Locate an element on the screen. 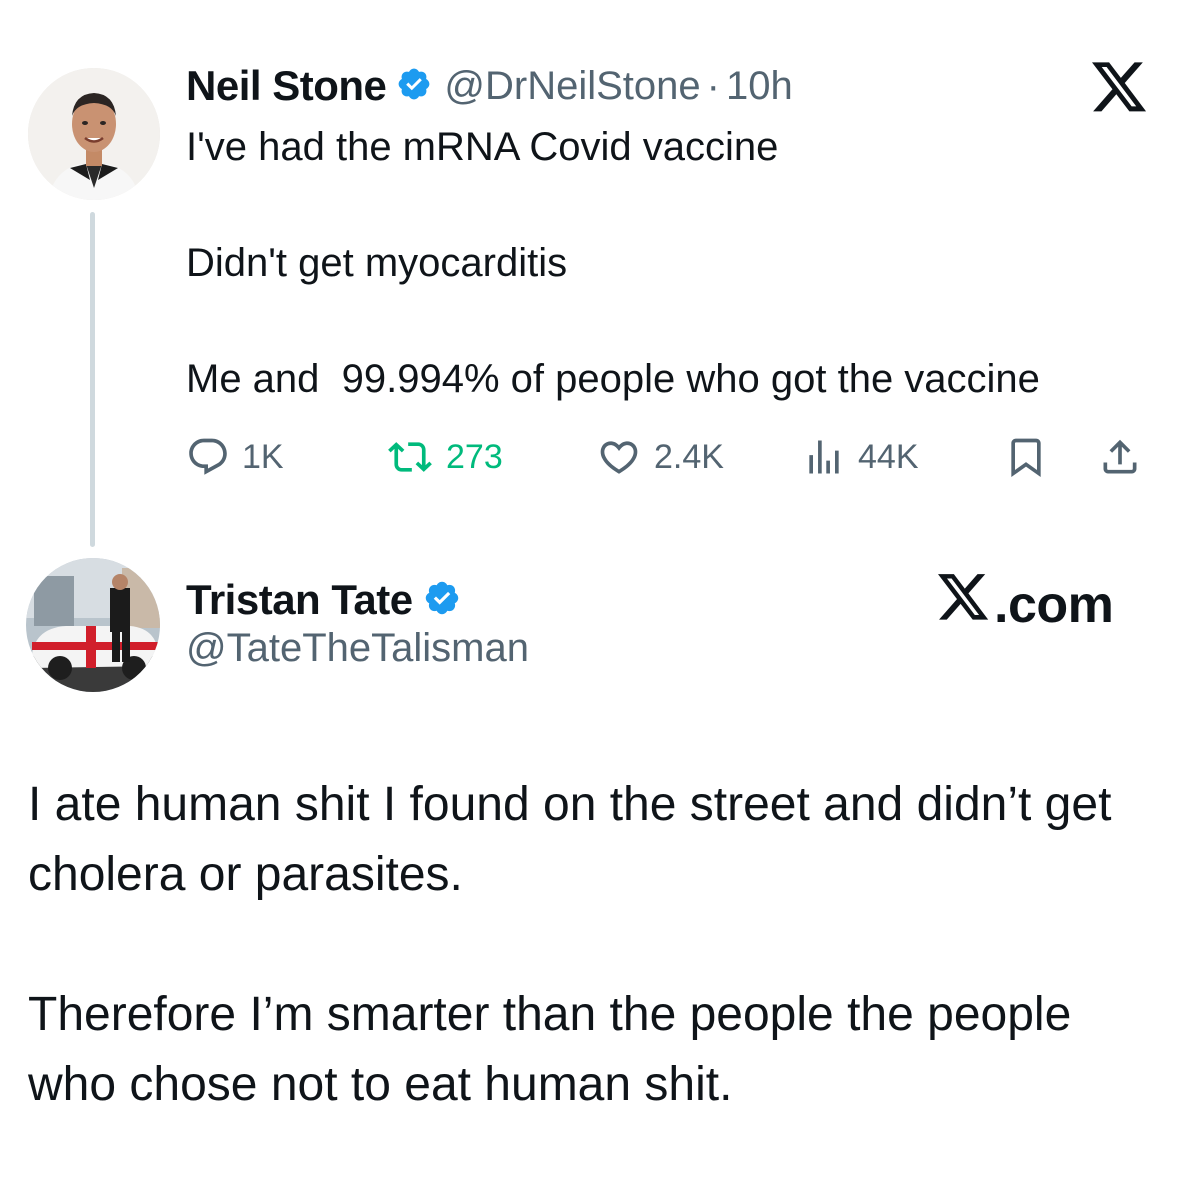  views-icon is located at coordinates (824, 457).